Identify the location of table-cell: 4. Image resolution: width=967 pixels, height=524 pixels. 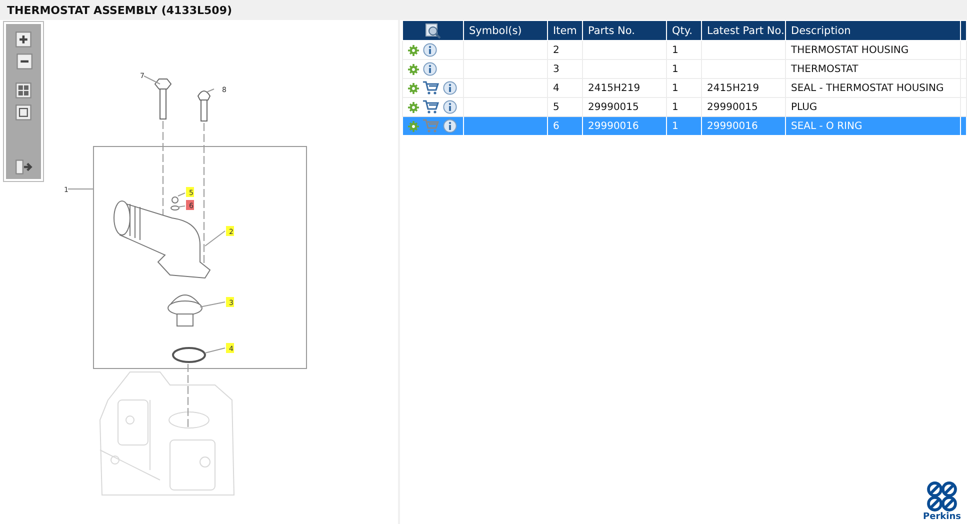
(565, 88).